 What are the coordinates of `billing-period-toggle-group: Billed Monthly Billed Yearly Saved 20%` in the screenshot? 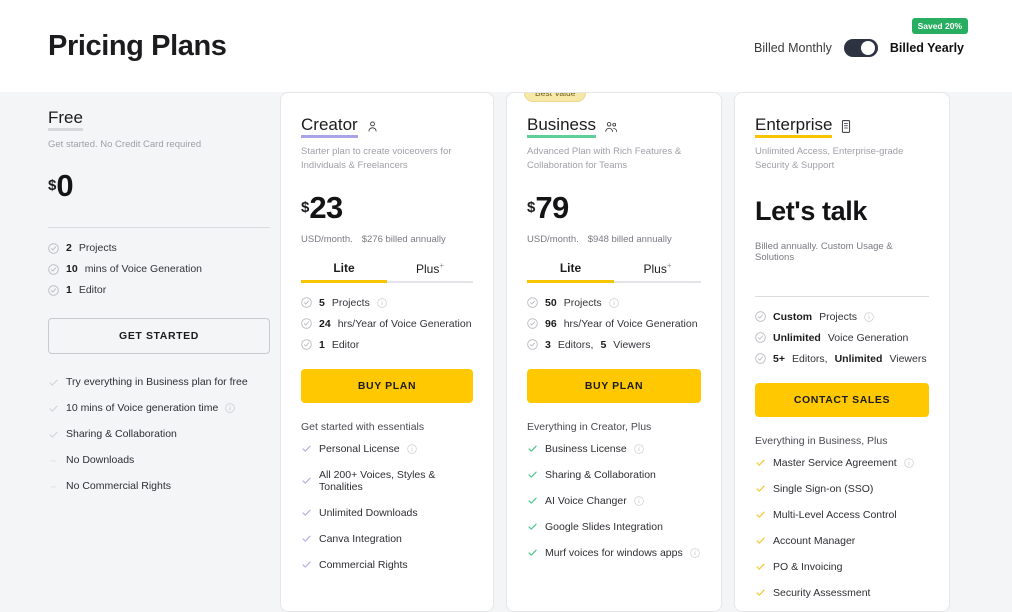 It's located at (861, 37).